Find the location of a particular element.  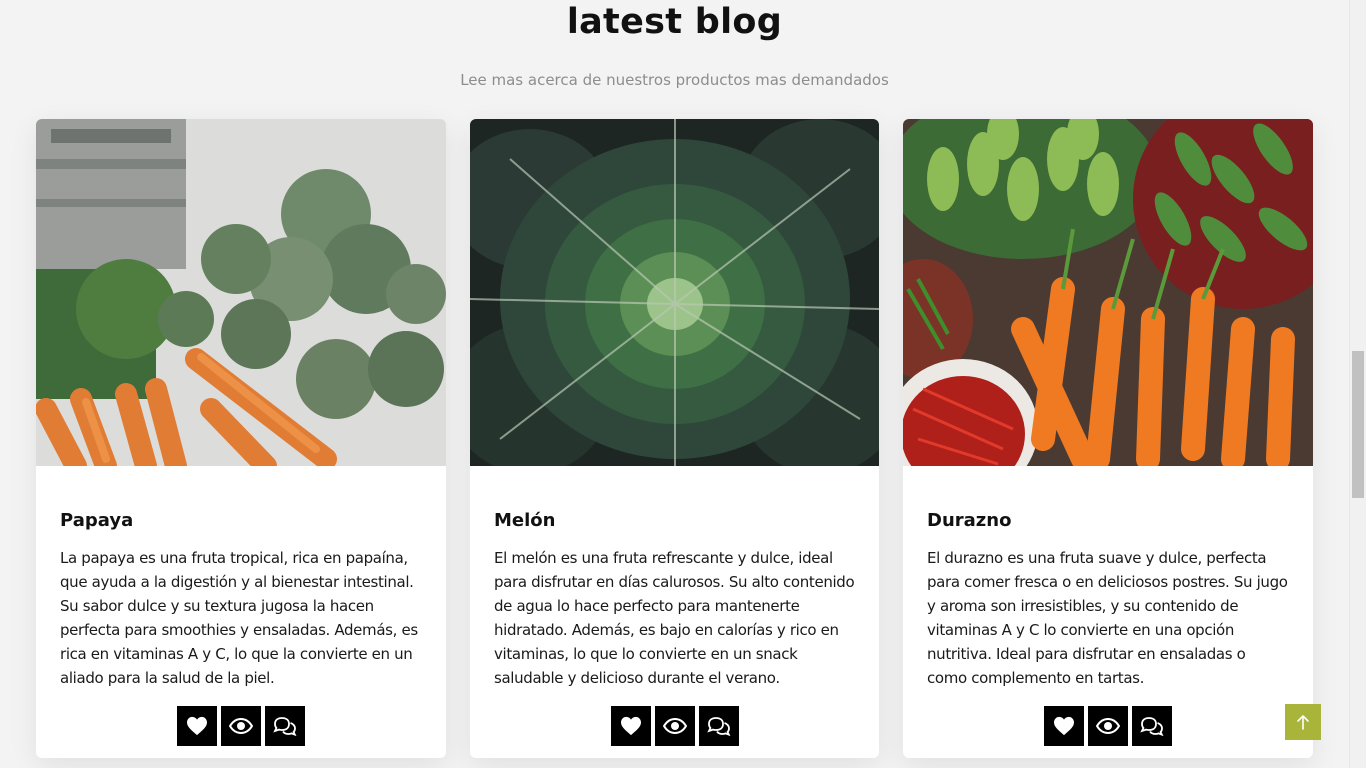

scrollbar-thumb is located at coordinates (1358, 424).